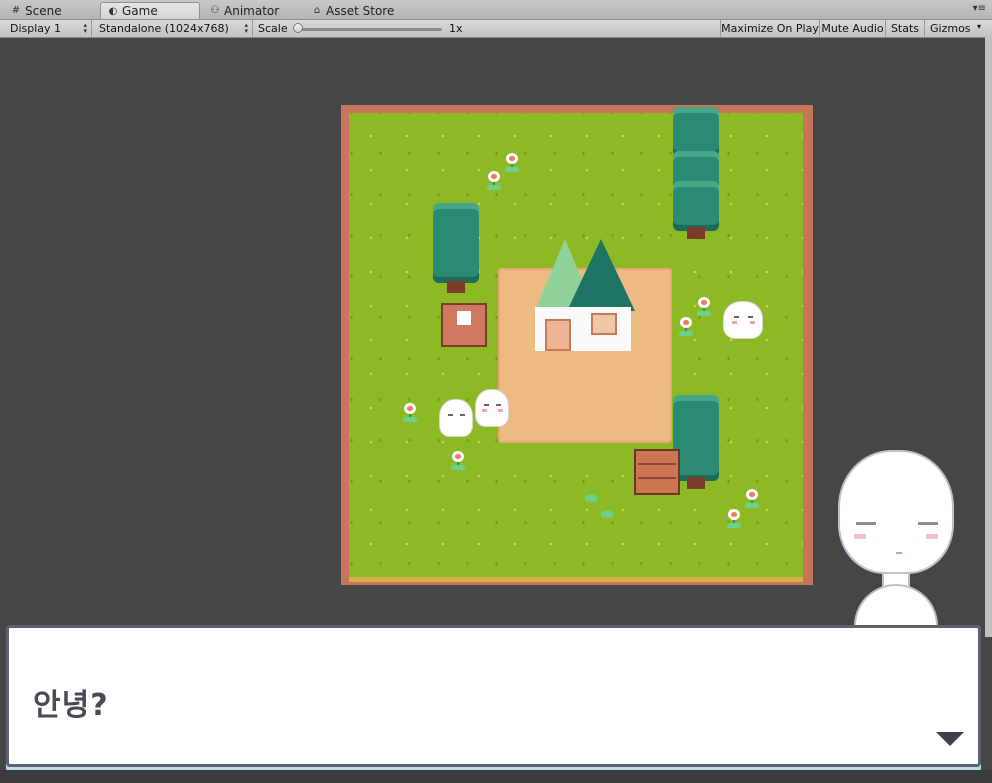 The image size is (992, 783). What do you see at coordinates (979, 8) in the screenshot?
I see `tab-menu-icon: ▾≡` at bounding box center [979, 8].